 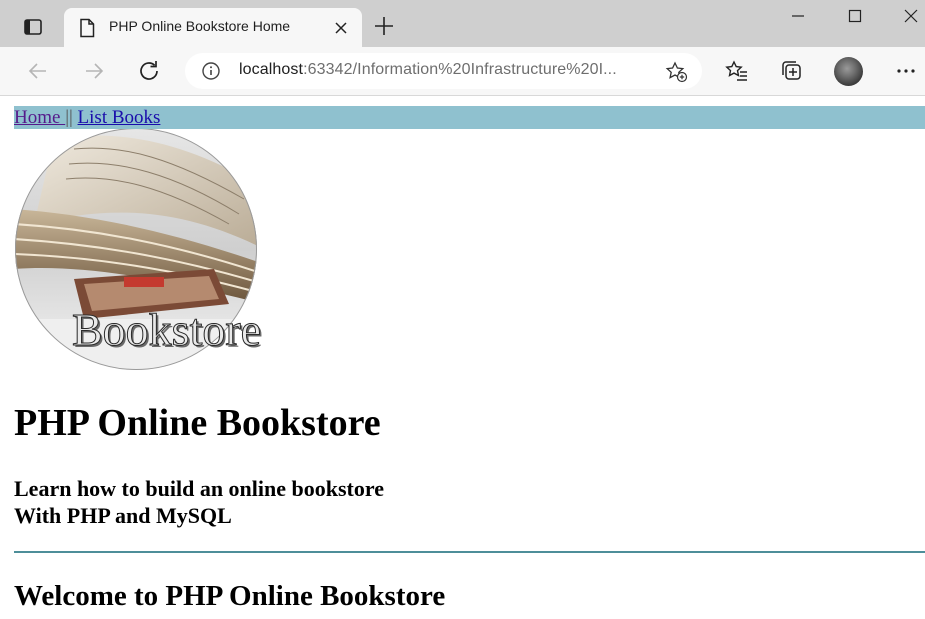 I want to click on favorites-icon, so click(x=737, y=71).